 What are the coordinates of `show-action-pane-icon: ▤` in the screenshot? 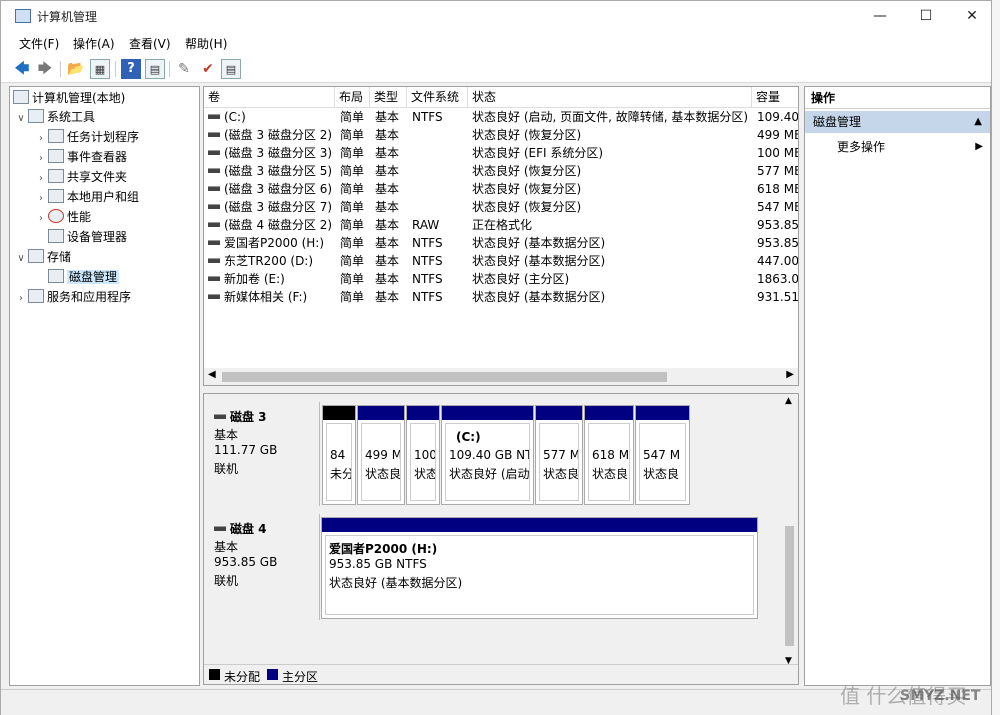 It's located at (155, 69).